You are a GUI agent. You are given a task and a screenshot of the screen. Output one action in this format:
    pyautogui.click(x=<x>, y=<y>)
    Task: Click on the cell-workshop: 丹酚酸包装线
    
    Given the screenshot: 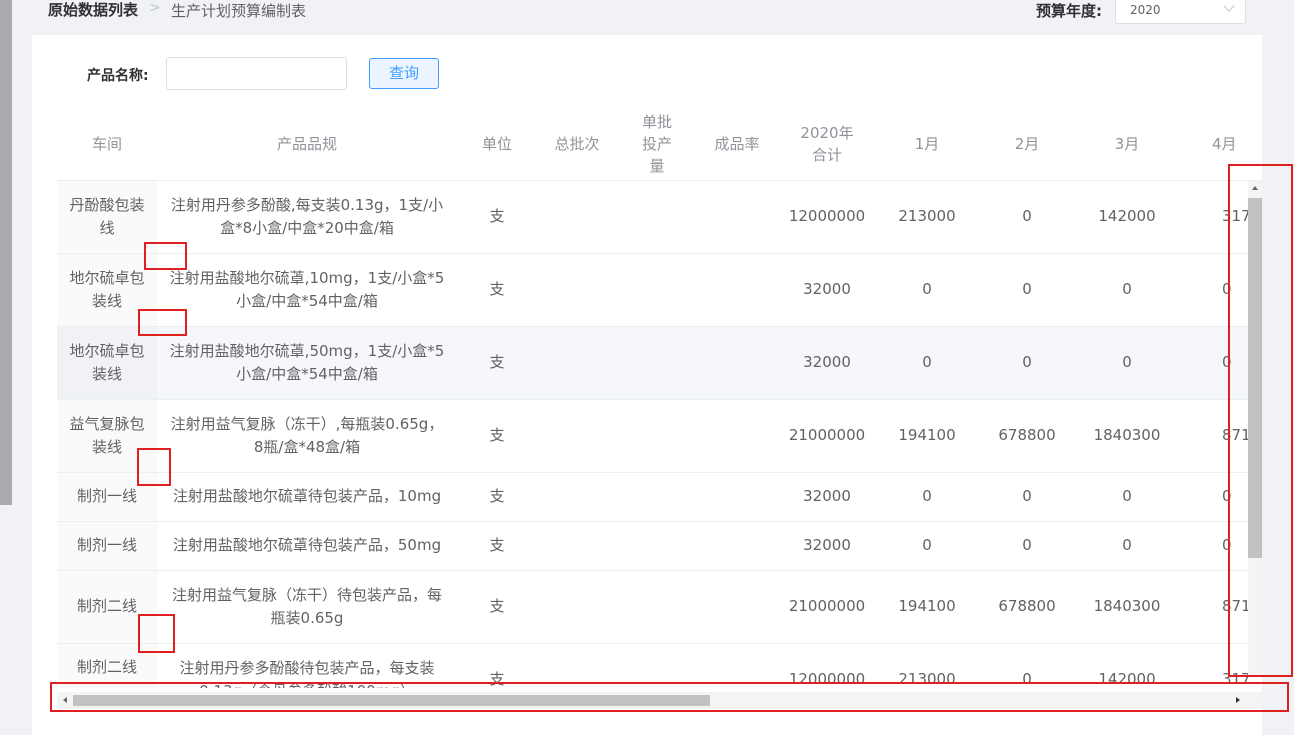 What is the action you would take?
    pyautogui.click(x=107, y=217)
    